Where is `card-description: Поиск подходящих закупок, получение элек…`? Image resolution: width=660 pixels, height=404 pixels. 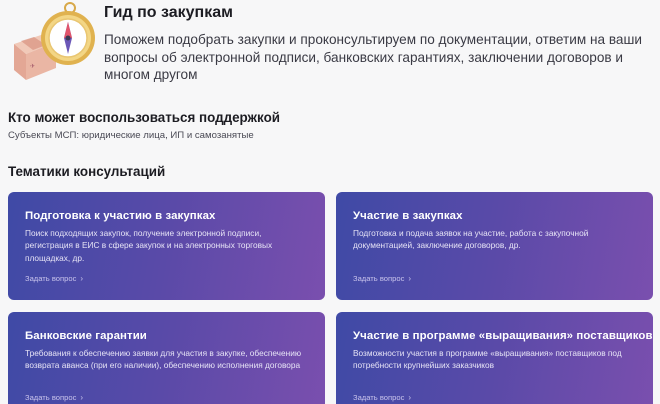 card-description: Поиск подходящих закупок, получение элек… is located at coordinates (149, 245).